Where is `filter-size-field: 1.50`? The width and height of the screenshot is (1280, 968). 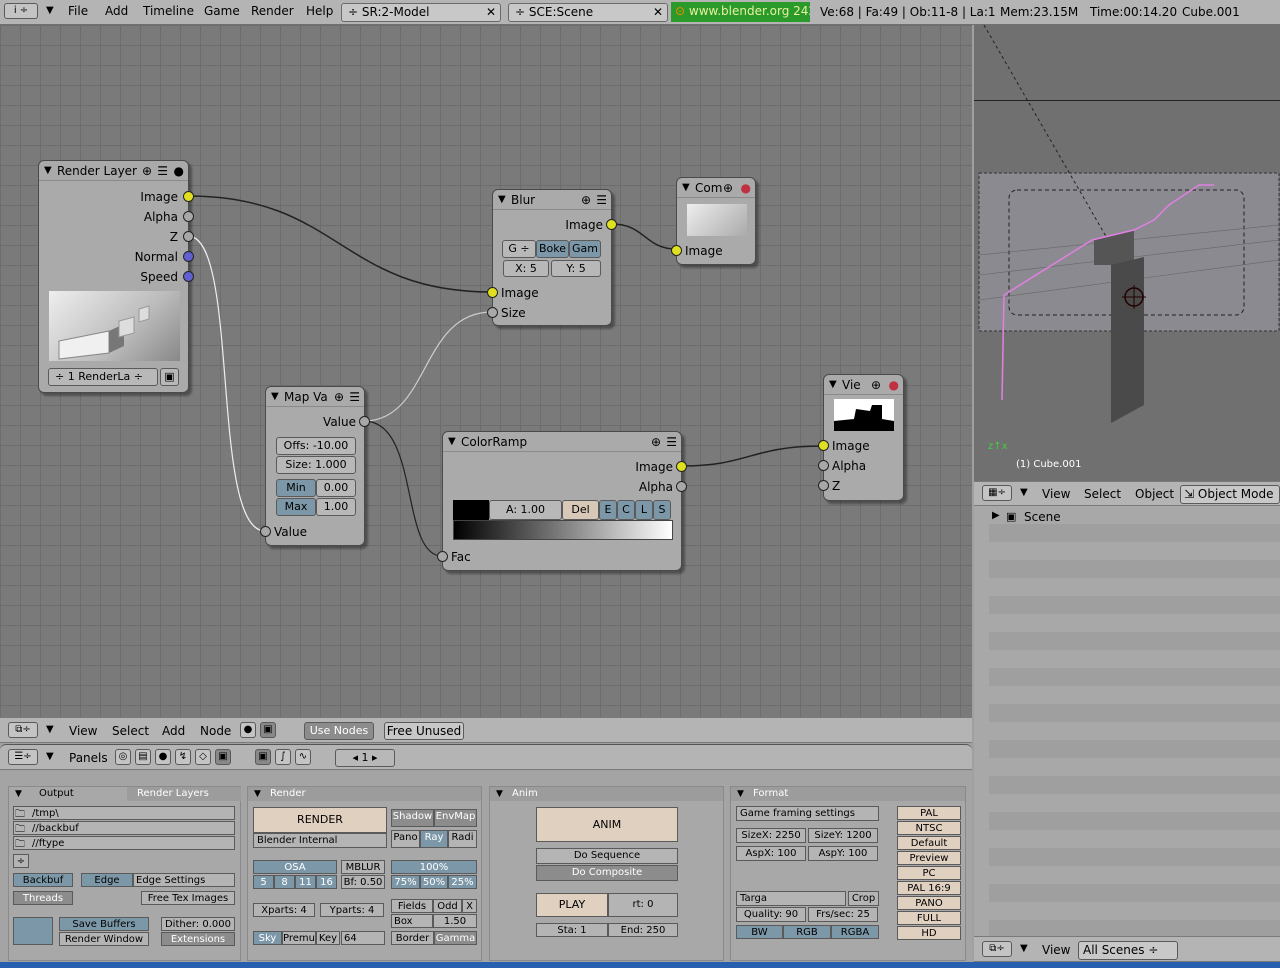 filter-size-field: 1.50 is located at coordinates (455, 921).